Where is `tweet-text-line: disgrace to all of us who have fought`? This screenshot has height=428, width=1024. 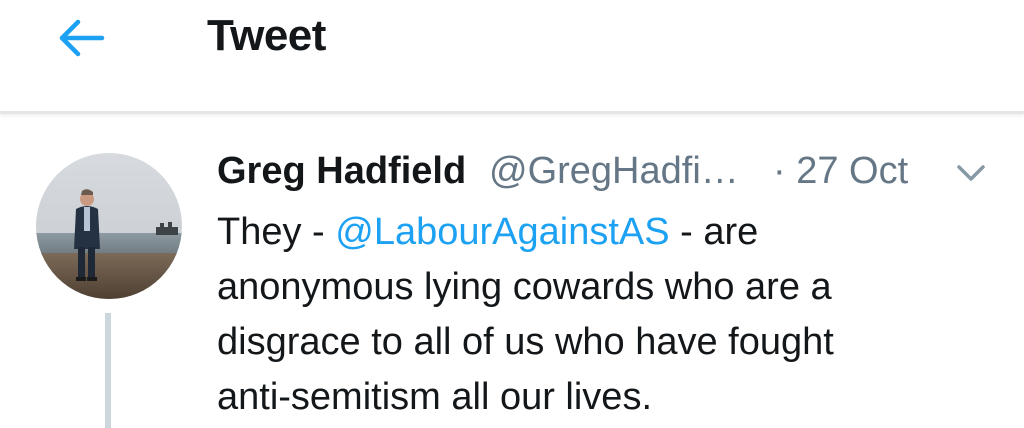
tweet-text-line: disgrace to all of us who have fought is located at coordinates (525, 342).